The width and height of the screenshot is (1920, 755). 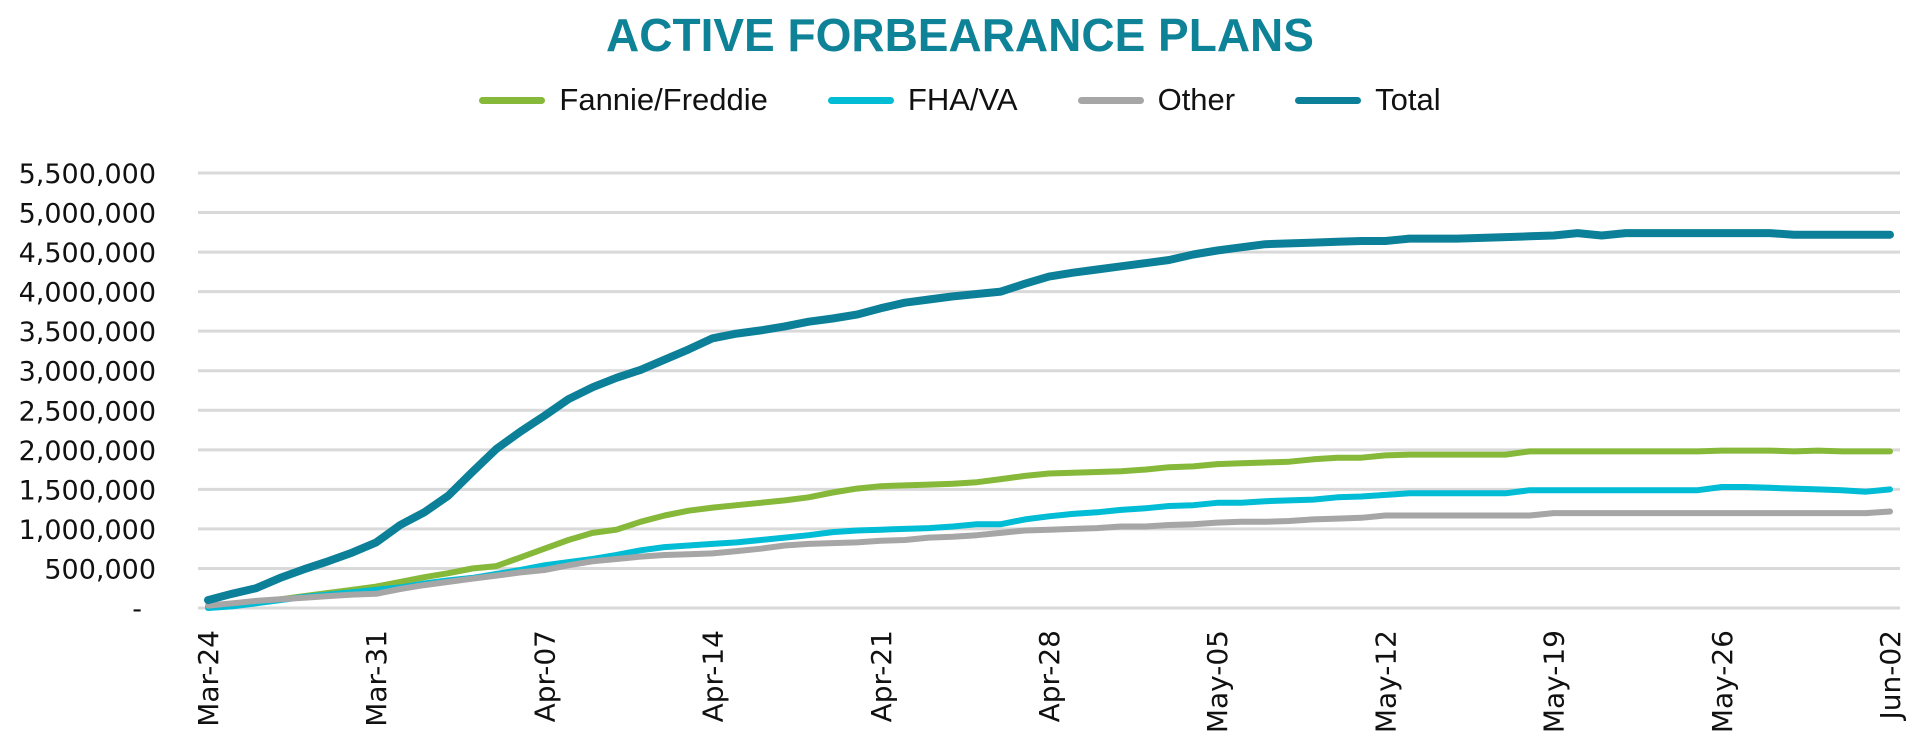 I want to click on x-tick-label: May-26, so click(x=1722, y=681).